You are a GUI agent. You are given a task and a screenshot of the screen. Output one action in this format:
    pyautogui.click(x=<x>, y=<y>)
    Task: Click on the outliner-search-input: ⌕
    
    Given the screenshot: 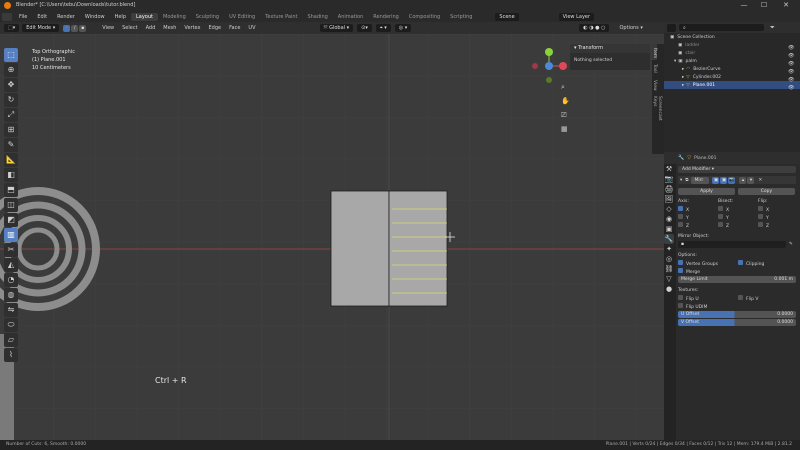 What is the action you would take?
    pyautogui.click(x=721, y=27)
    